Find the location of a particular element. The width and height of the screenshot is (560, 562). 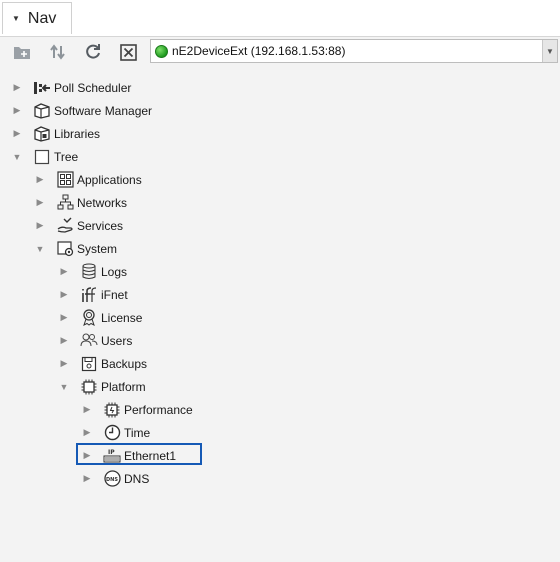

close-button is located at coordinates (128, 52).